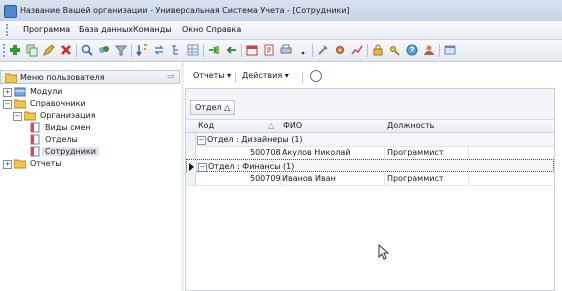 This screenshot has width=562, height=291. I want to click on main-toolbar, so click(281, 51).